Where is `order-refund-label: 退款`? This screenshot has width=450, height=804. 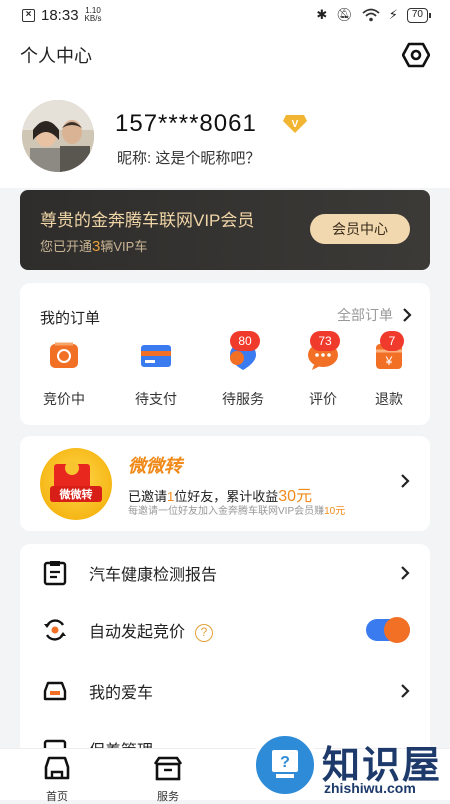 order-refund-label: 退款 is located at coordinates (389, 399).